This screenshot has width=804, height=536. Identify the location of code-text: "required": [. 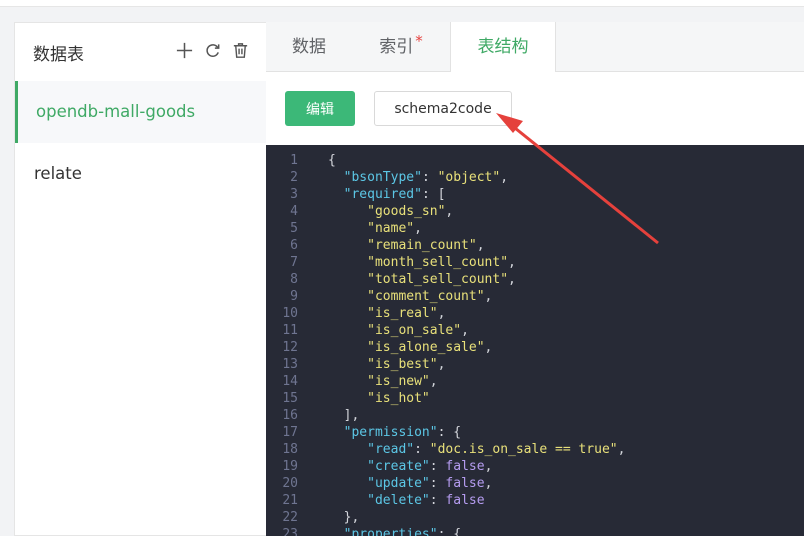
(387, 194).